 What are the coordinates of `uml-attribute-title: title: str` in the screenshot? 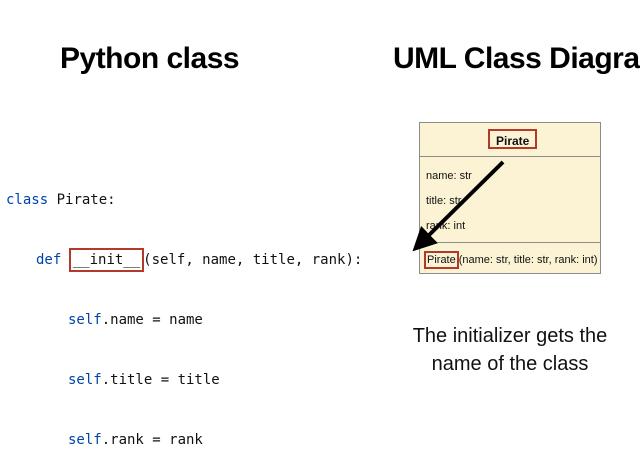 It's located at (444, 201).